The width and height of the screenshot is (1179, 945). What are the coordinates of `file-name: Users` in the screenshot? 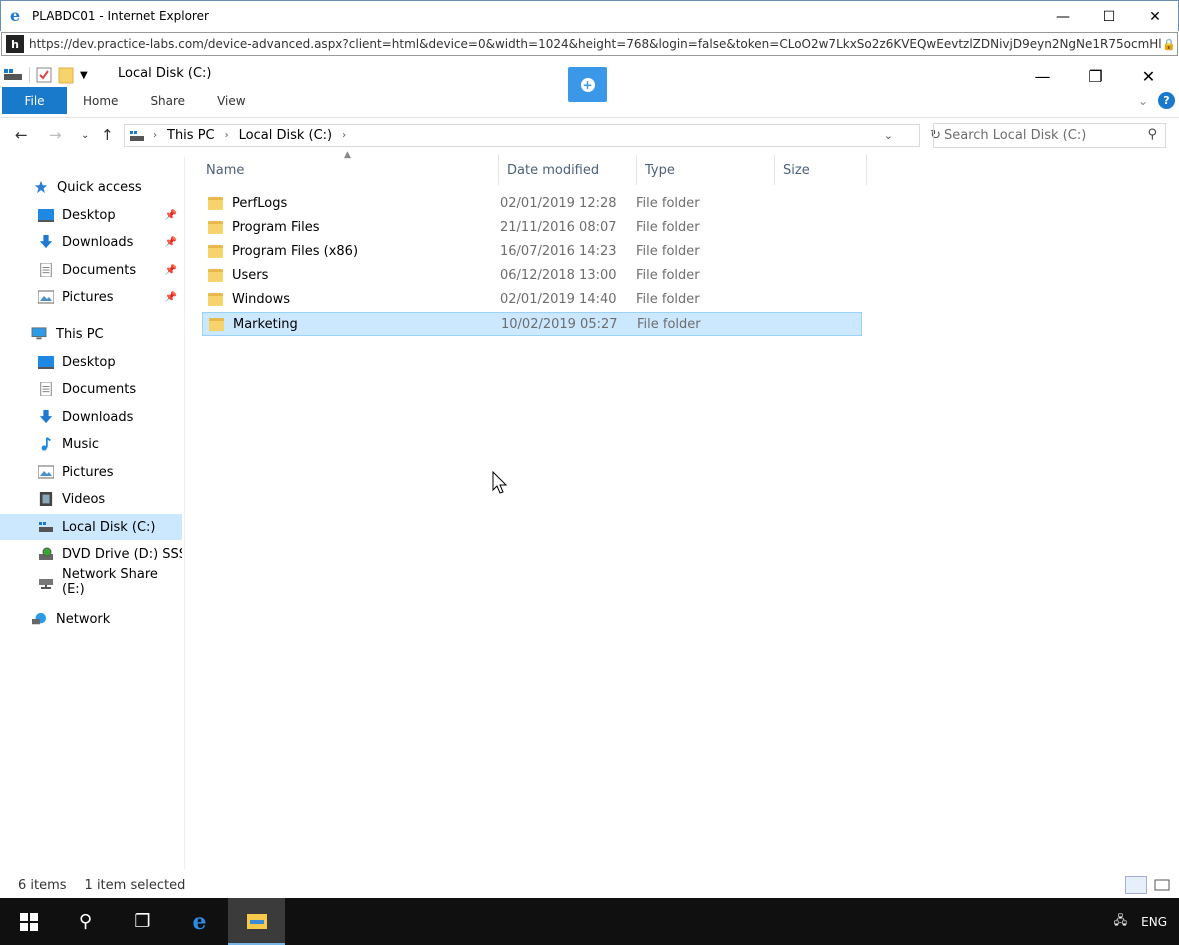 It's located at (250, 275).